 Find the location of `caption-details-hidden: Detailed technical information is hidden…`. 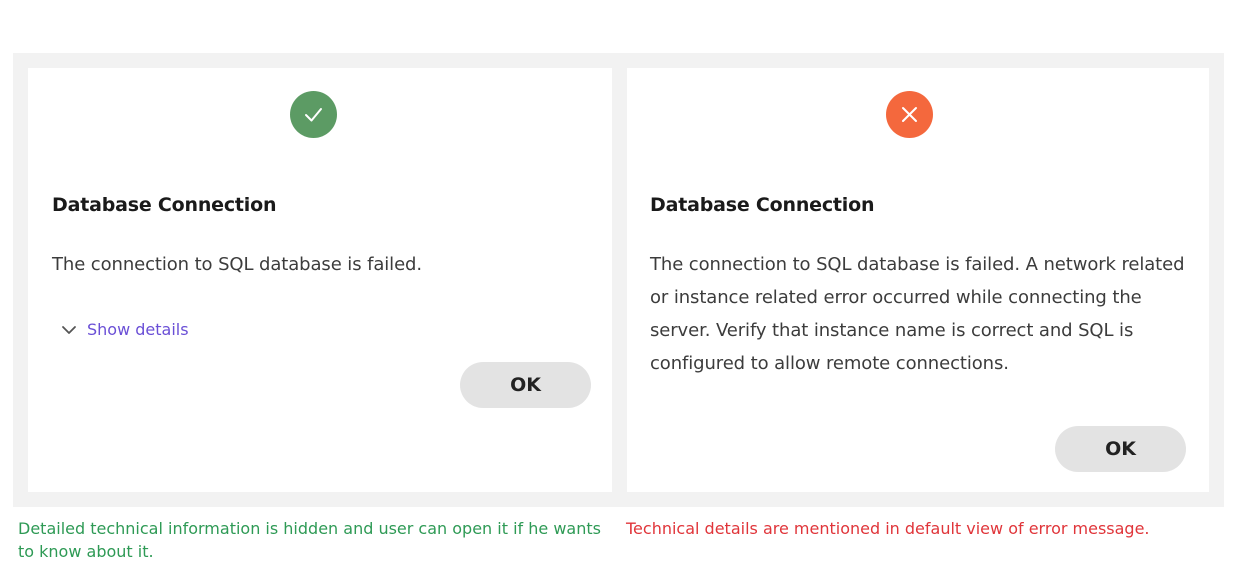

caption-details-hidden: Detailed technical information is hidden… is located at coordinates (309, 540).